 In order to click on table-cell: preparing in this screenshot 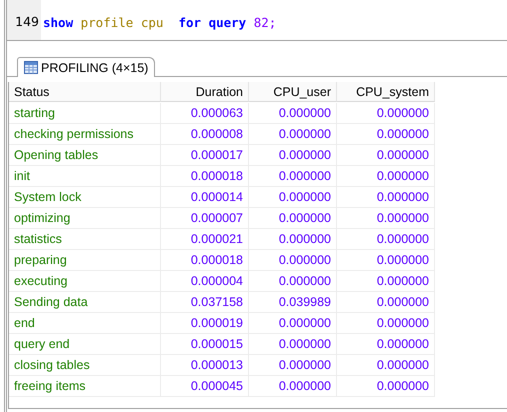, I will do `click(85, 260)`.